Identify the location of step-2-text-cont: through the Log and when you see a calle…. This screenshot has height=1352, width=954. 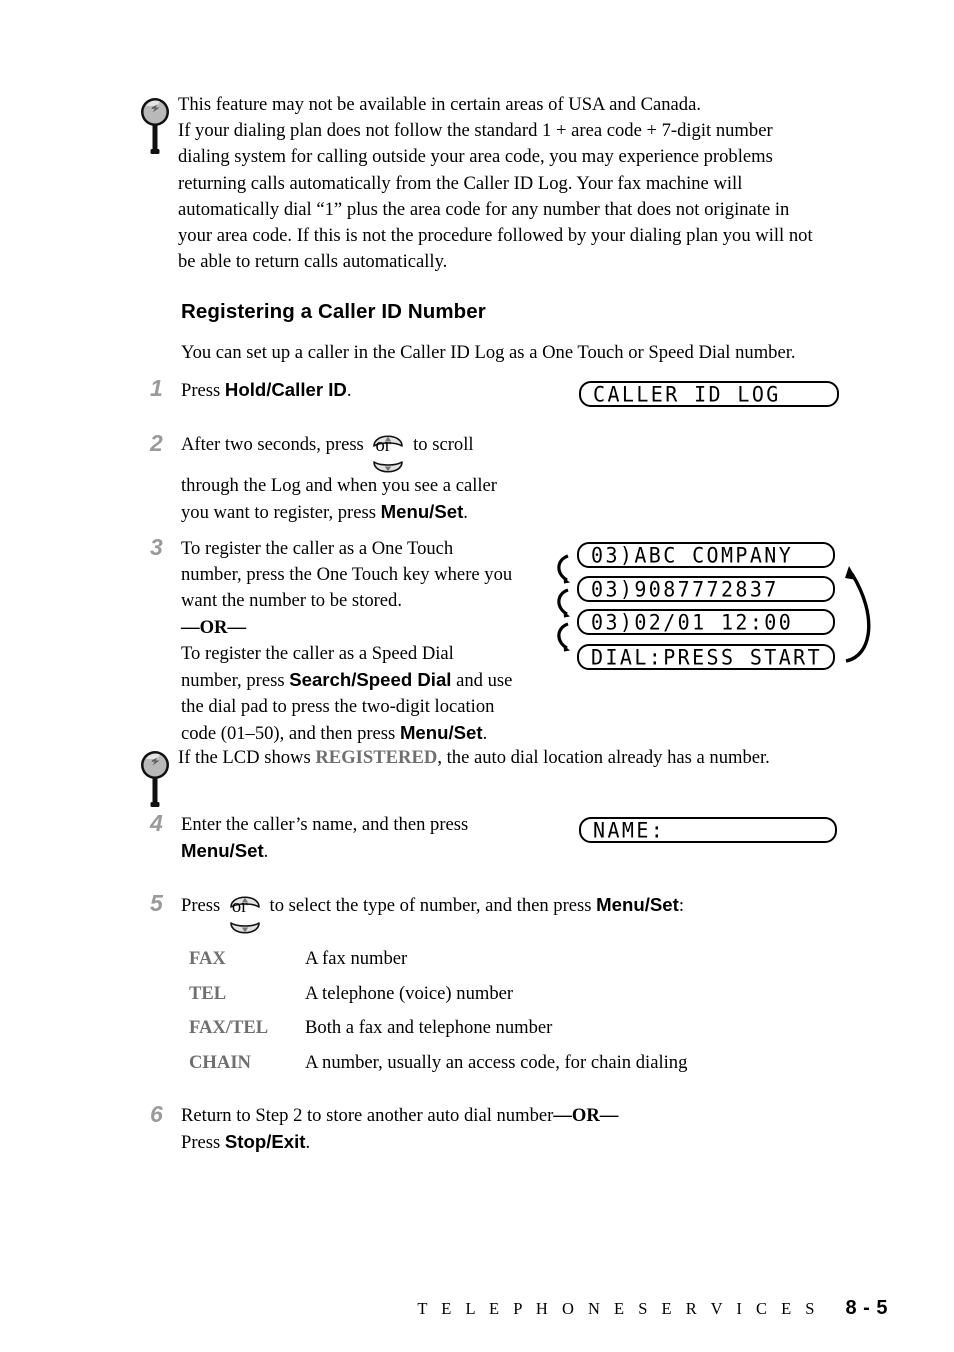
(381, 499).